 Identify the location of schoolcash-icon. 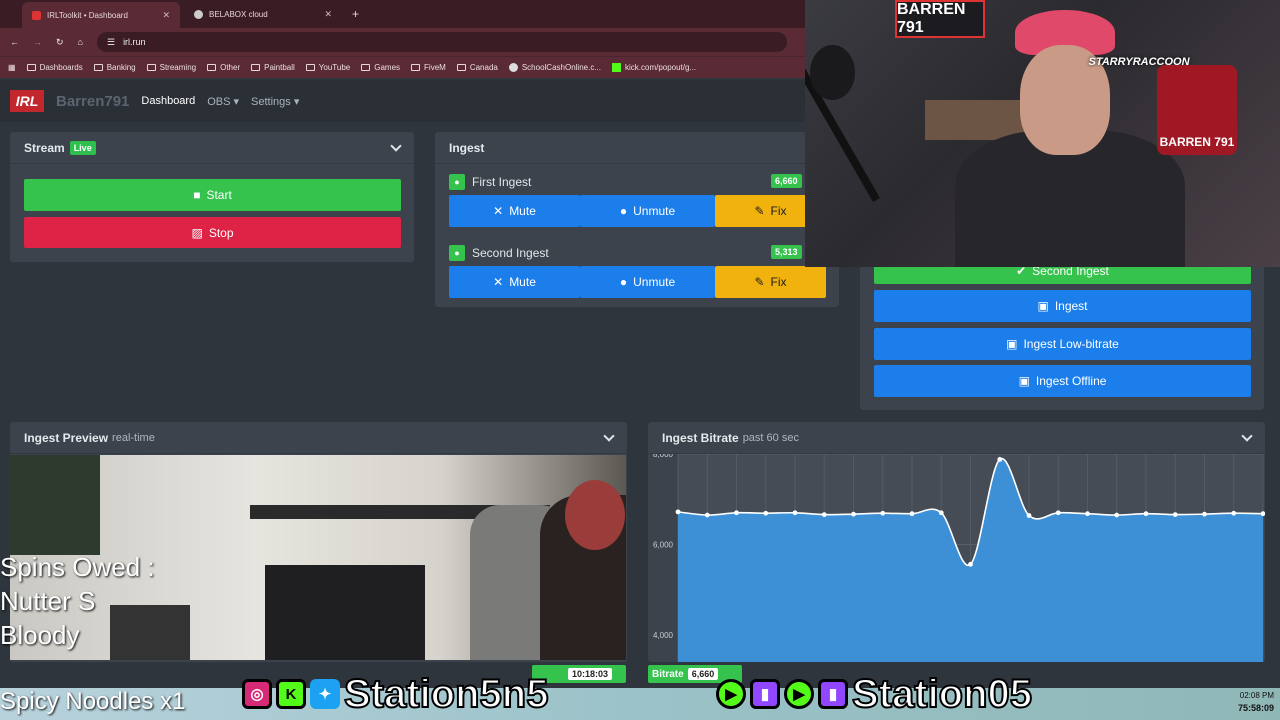
(513, 67).